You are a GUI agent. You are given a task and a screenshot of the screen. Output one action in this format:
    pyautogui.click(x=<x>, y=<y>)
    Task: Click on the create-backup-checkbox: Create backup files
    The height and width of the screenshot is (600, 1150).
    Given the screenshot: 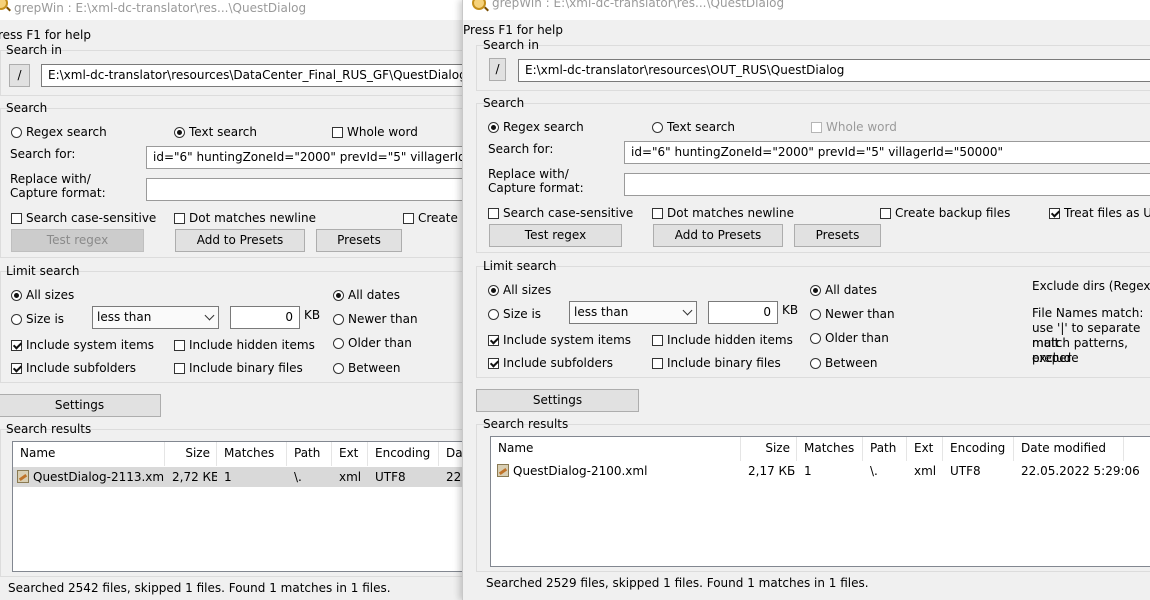 What is the action you would take?
    pyautogui.click(x=945, y=213)
    